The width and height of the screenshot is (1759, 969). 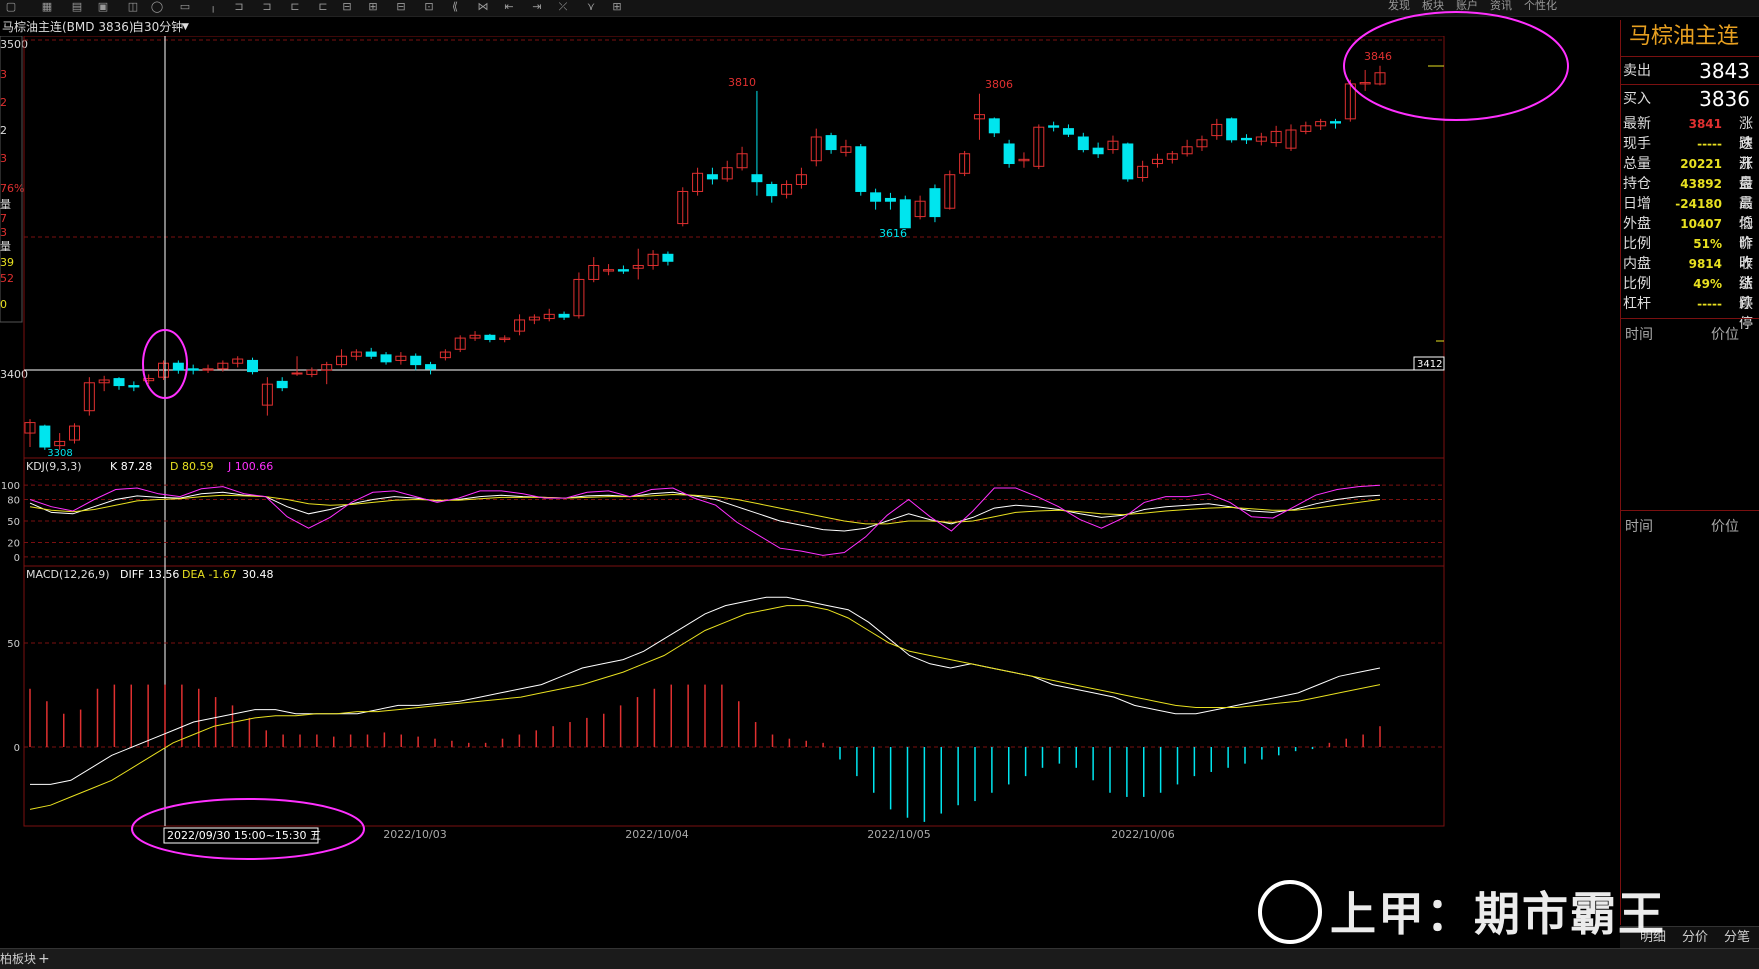 What do you see at coordinates (1690, 193) in the screenshot?
I see `quote-row: 持仓 43892 最高` at bounding box center [1690, 193].